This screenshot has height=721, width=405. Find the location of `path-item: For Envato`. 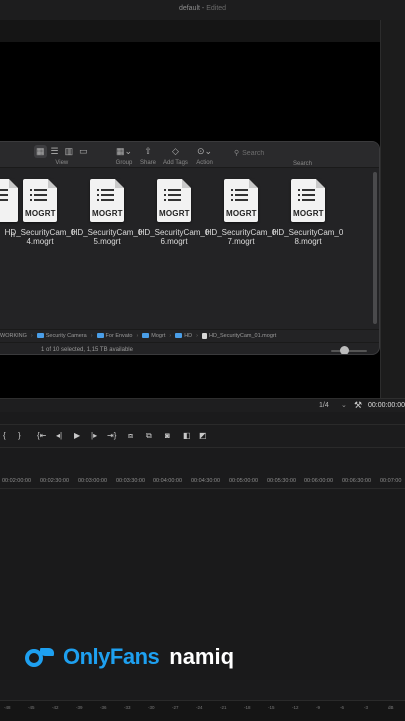

path-item: For Envato is located at coordinates (114, 336).